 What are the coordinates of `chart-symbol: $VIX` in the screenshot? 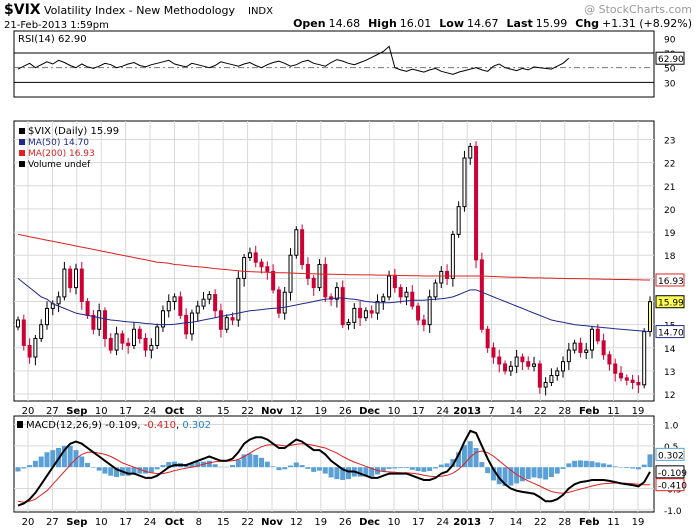 It's located at (22, 10).